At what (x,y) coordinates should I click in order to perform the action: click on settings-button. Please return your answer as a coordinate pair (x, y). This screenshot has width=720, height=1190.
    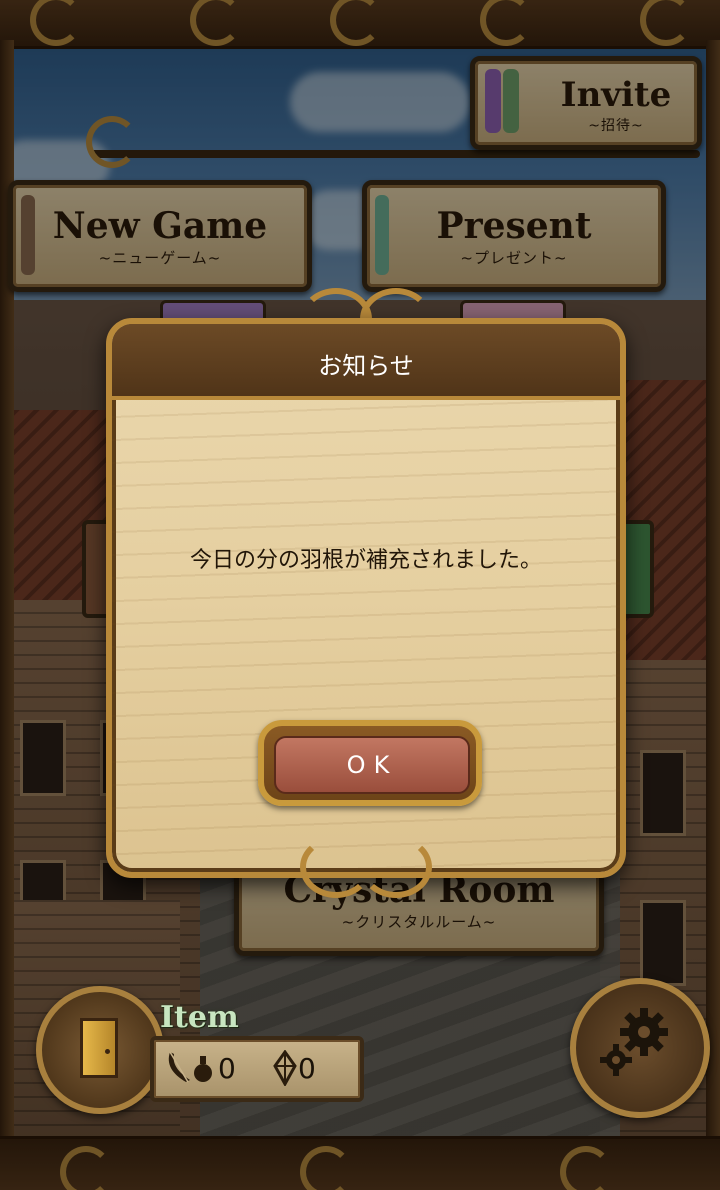
    Looking at the image, I should click on (640, 1048).